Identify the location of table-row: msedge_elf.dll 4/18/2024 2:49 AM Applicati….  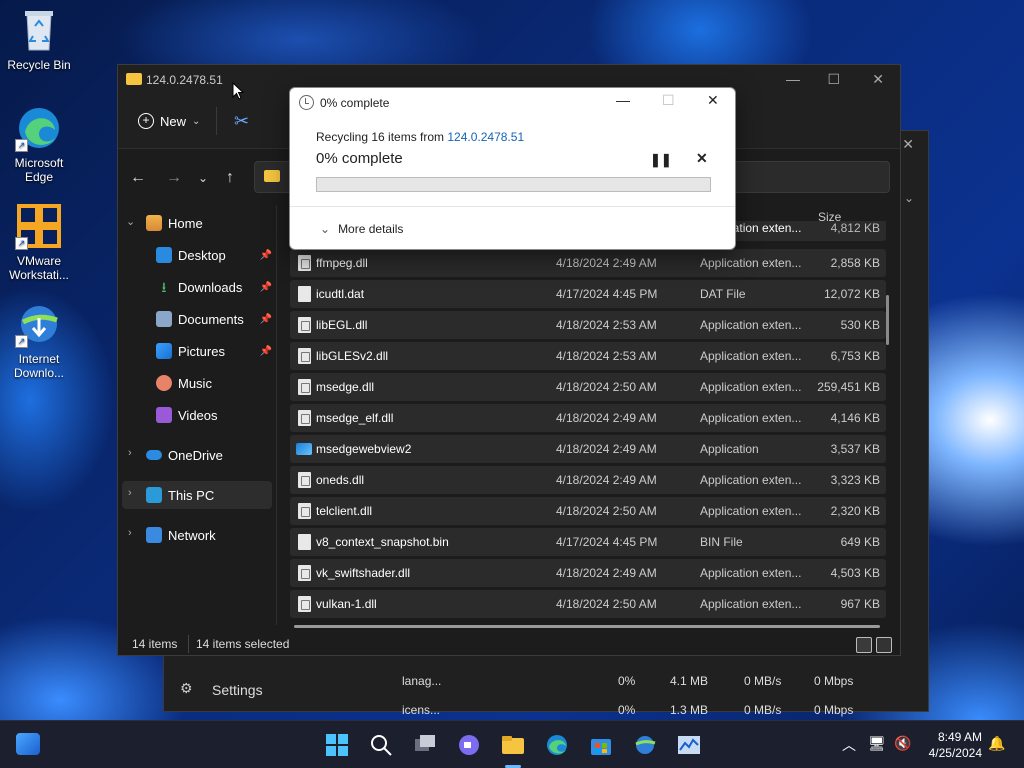
(588, 418).